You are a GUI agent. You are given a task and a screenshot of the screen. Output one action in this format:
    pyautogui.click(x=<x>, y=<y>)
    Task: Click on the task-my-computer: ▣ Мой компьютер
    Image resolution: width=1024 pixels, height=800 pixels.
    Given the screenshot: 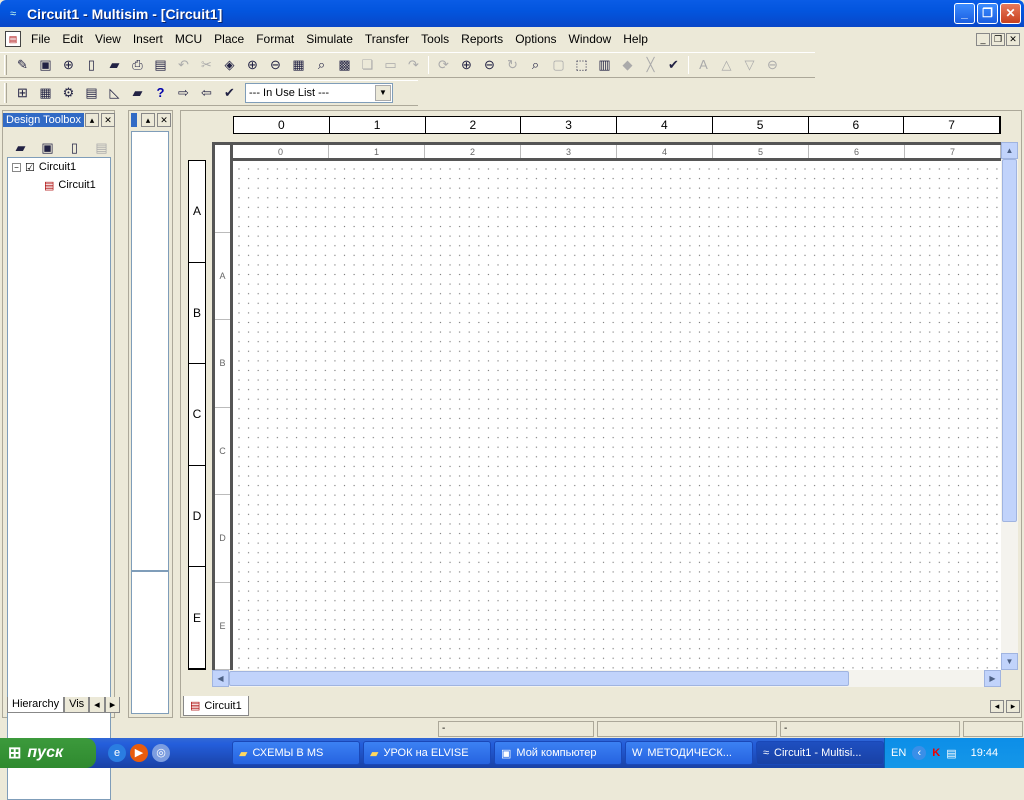 What is the action you would take?
    pyautogui.click(x=558, y=753)
    